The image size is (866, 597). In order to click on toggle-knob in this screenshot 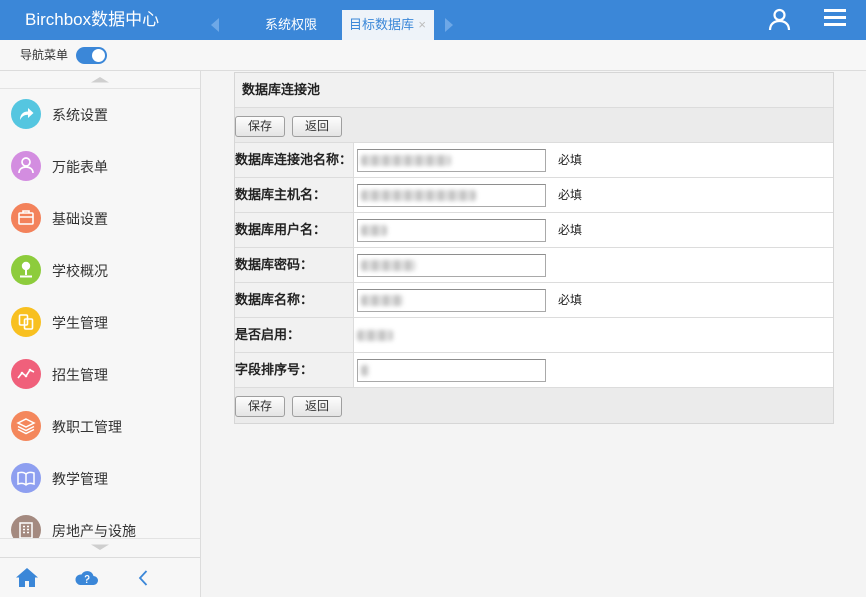, I will do `click(98, 55)`.